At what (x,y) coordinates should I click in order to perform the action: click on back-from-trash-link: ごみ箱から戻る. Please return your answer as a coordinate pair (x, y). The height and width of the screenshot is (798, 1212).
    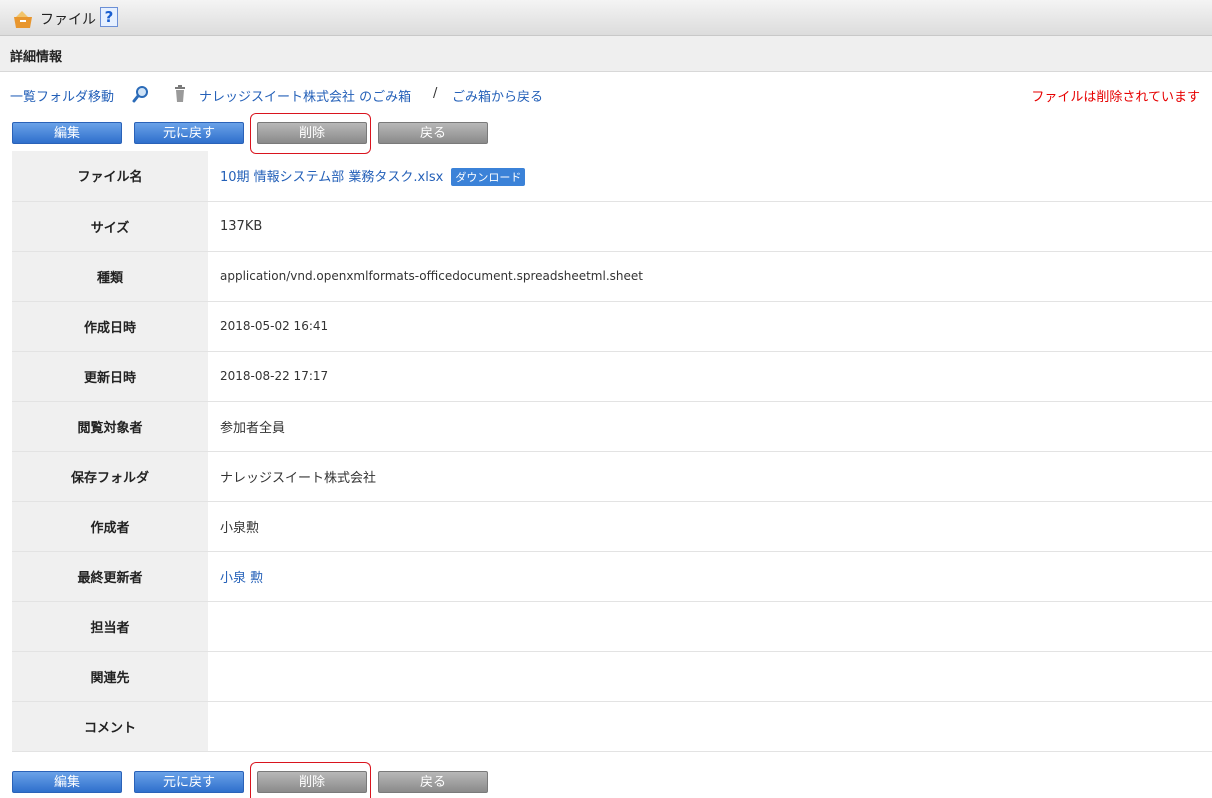
    Looking at the image, I should click on (497, 95).